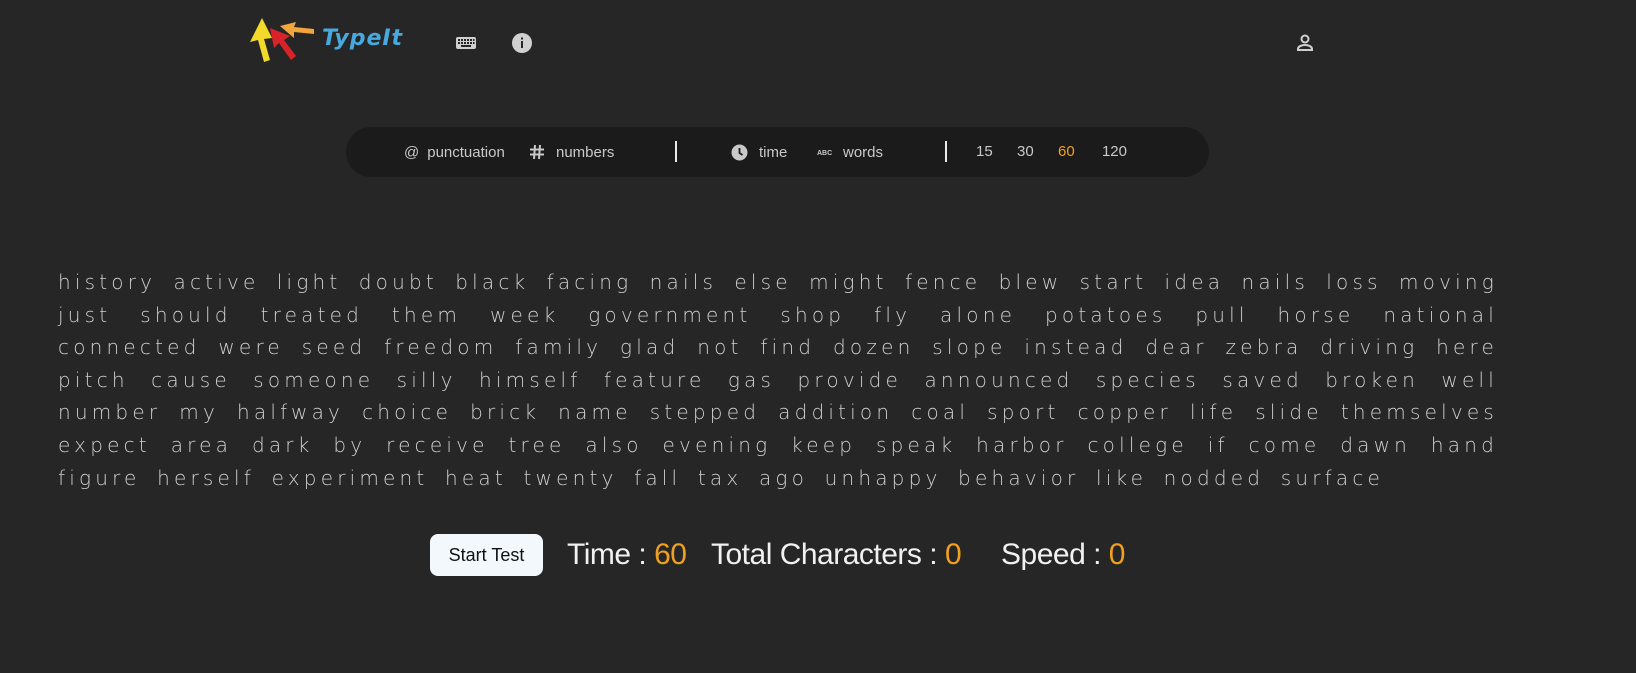  Describe the element at coordinates (1114, 152) in the screenshot. I see `duration-120: 120` at that location.